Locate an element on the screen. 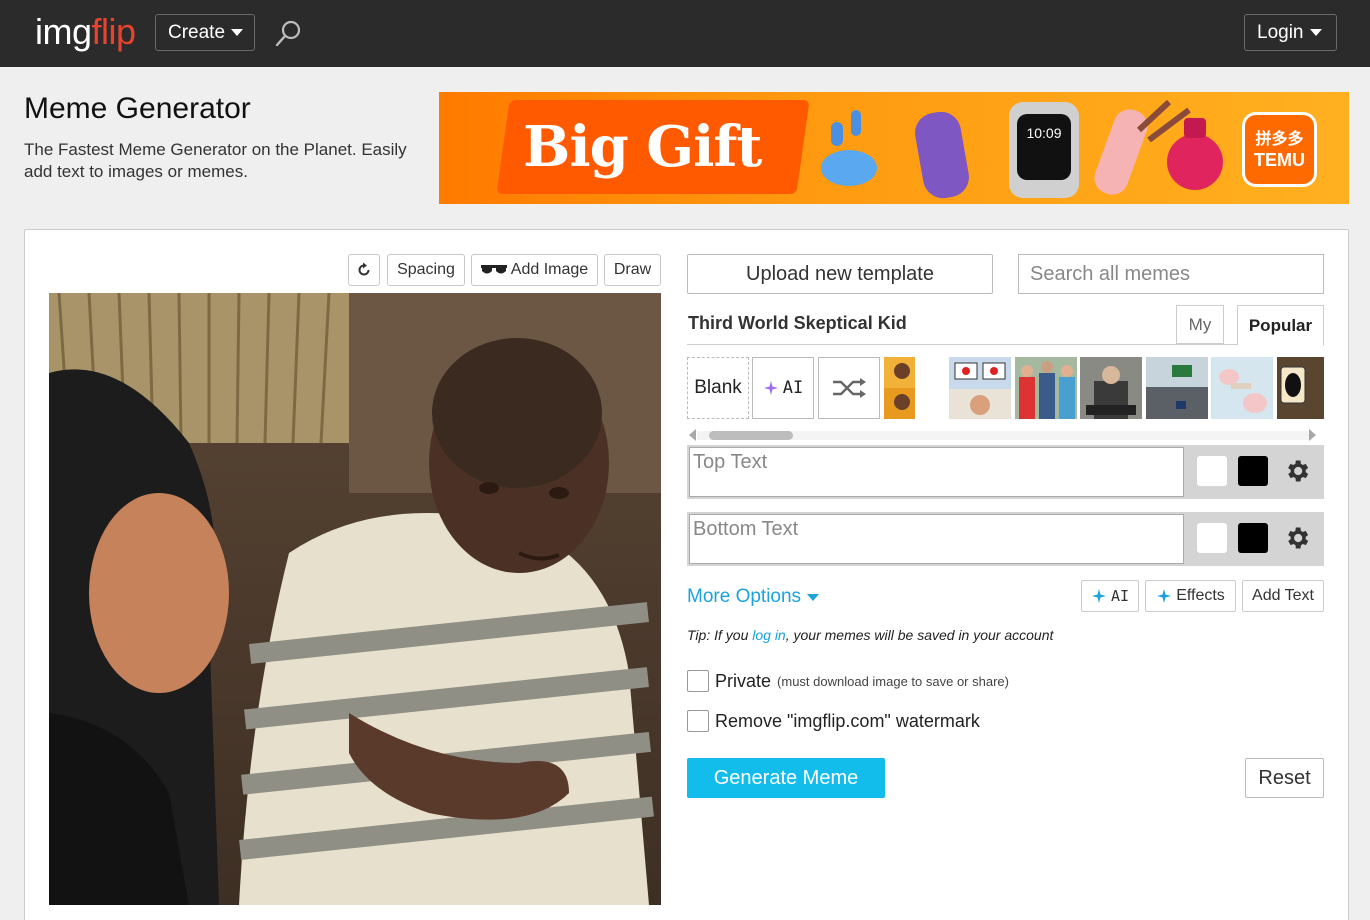 Image resolution: width=1370 pixels, height=920 pixels. current-template-name: Third World Skeptical Kid is located at coordinates (797, 323).